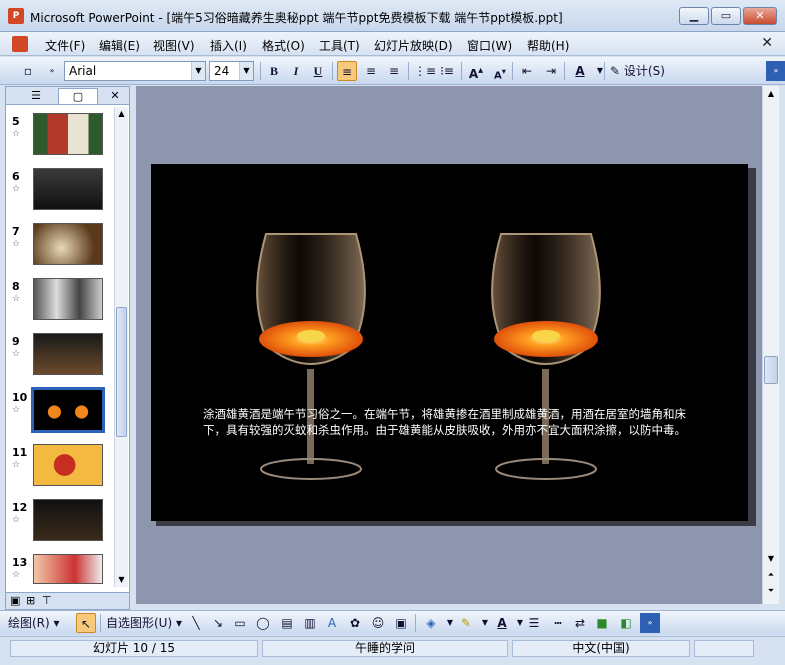  I want to click on increase-font-icon: A▴, so click(476, 71).